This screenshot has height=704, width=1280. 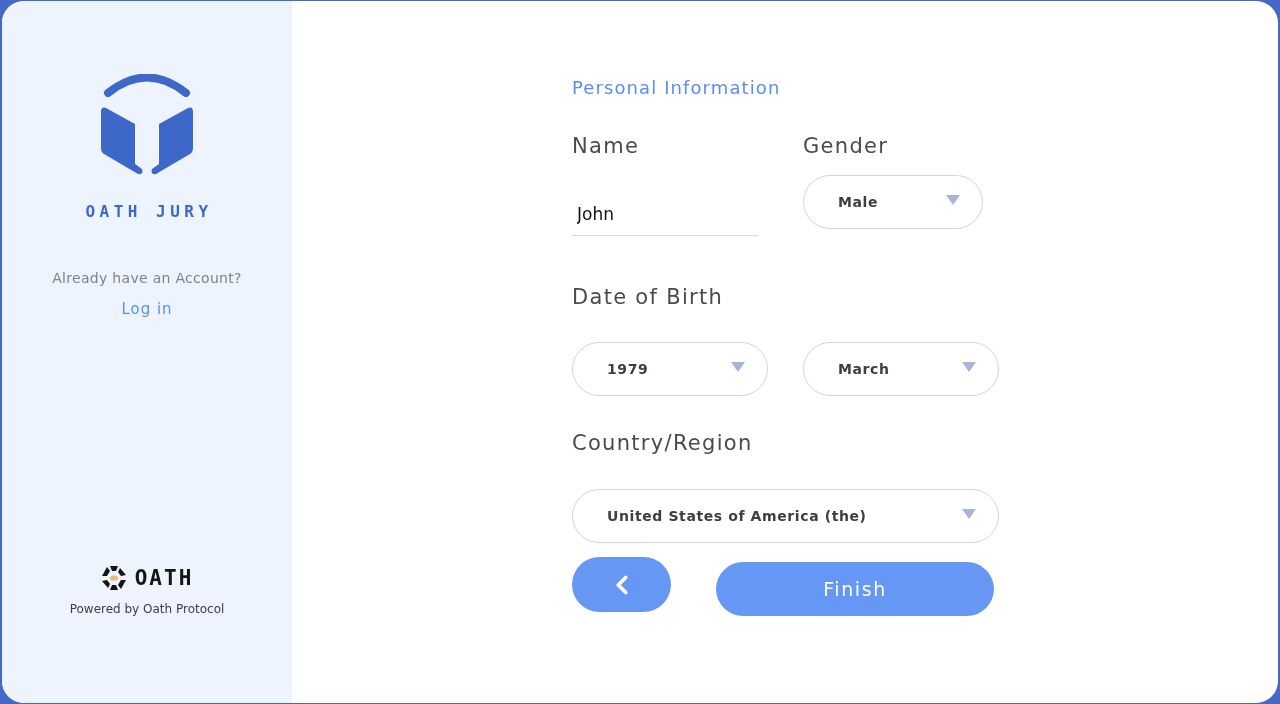 What do you see at coordinates (846, 146) in the screenshot?
I see `field-label: Gender` at bounding box center [846, 146].